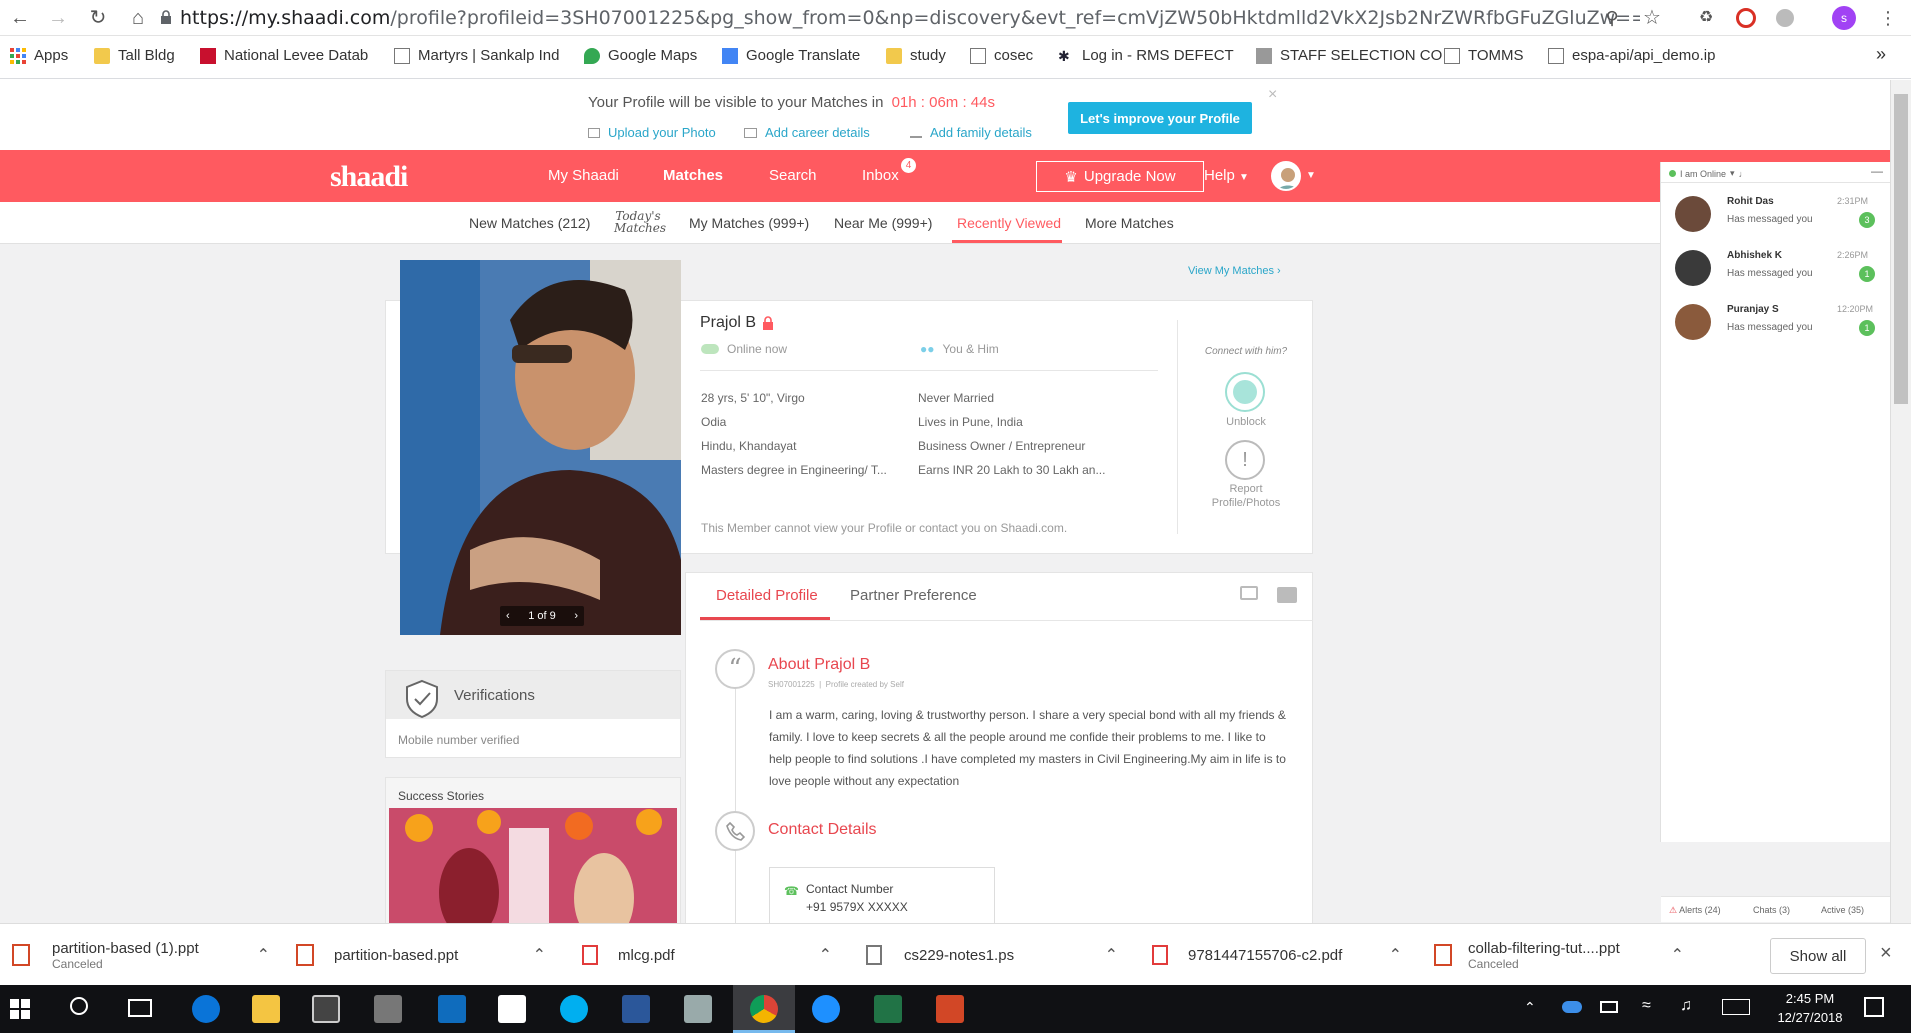 This screenshot has height=1033, width=1911. What do you see at coordinates (883, 223) in the screenshot?
I see `tab-near-me: Near Me (999+)` at bounding box center [883, 223].